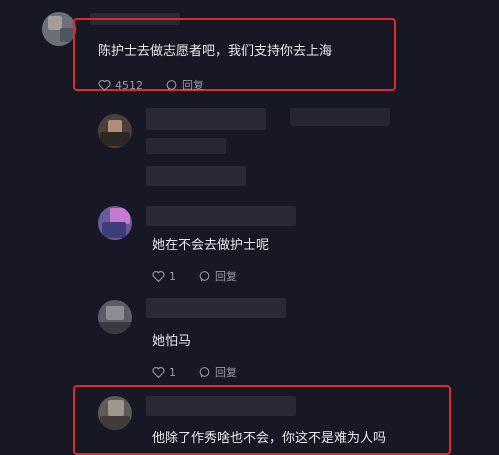 Image resolution: width=499 pixels, height=455 pixels. I want to click on comment-actions: 4512 回复, so click(151, 85).